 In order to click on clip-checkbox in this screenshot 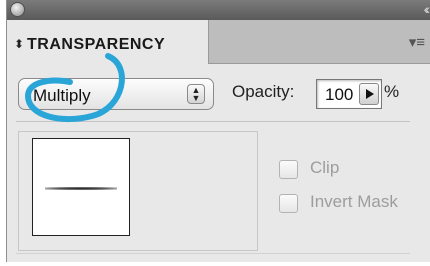, I will do `click(288, 169)`.